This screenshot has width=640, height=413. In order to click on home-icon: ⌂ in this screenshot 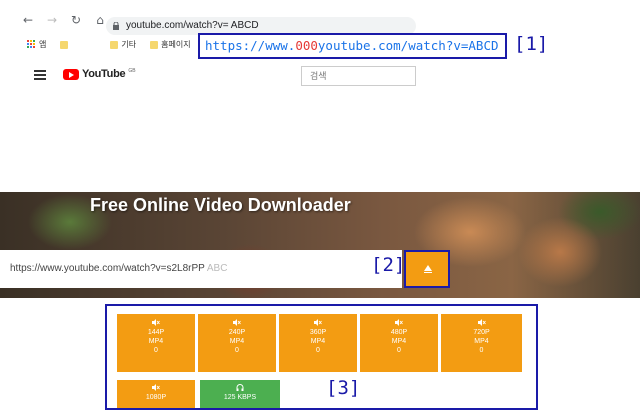, I will do `click(100, 20)`.